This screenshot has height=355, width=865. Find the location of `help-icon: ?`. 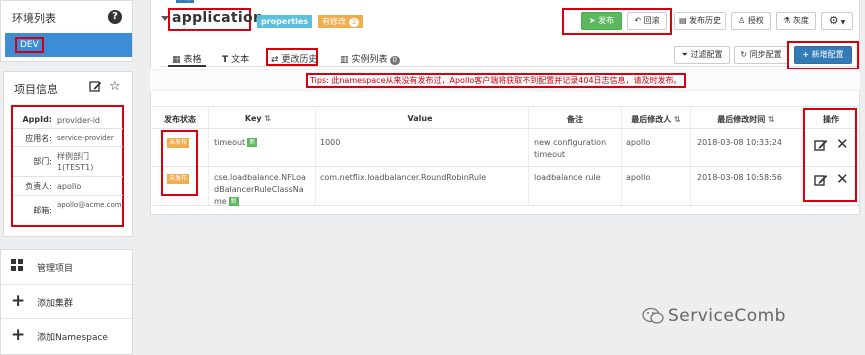

help-icon: ? is located at coordinates (115, 17).